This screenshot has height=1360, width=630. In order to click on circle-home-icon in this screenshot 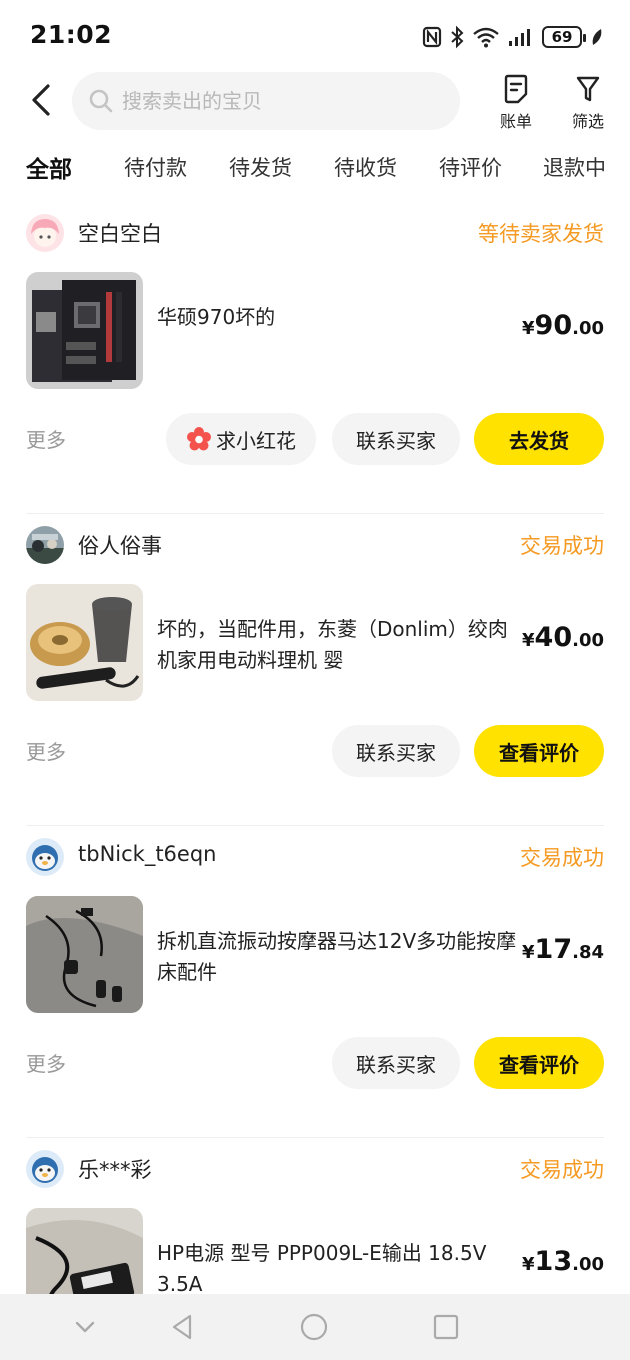, I will do `click(314, 1327)`.